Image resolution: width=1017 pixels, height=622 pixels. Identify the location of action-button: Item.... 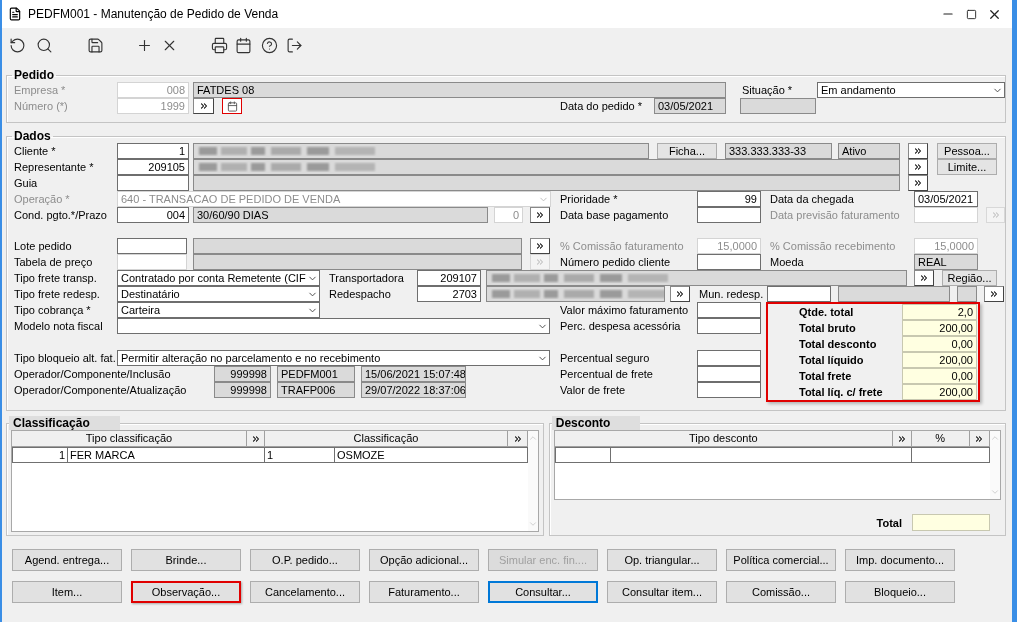
(67, 592).